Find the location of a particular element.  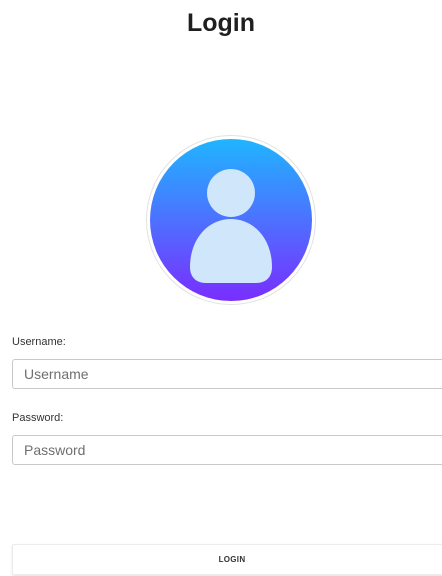

user-avatar-icon is located at coordinates (231, 220).